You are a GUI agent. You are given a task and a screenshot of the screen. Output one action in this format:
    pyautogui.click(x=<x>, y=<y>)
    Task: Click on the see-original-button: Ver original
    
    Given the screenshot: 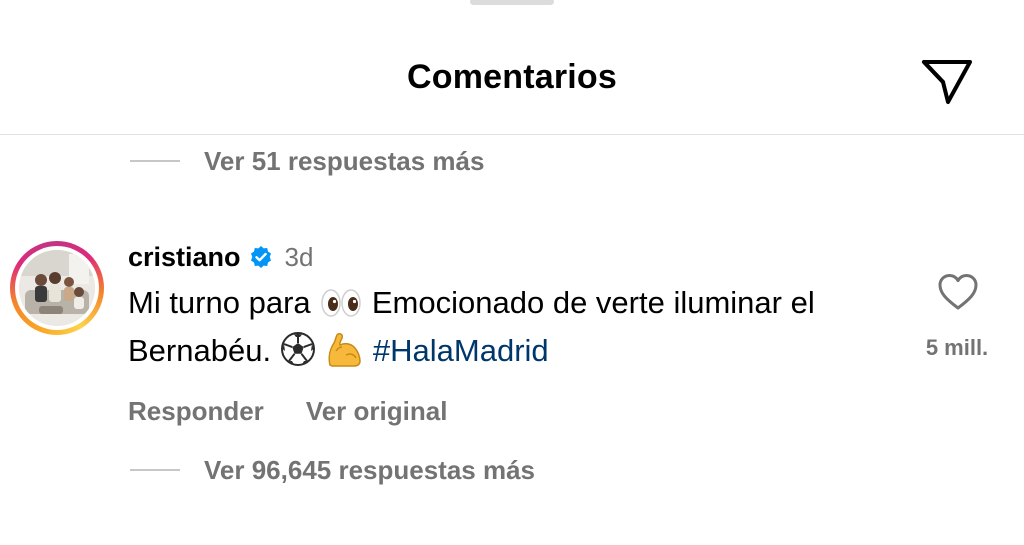 What is the action you would take?
    pyautogui.click(x=377, y=411)
    